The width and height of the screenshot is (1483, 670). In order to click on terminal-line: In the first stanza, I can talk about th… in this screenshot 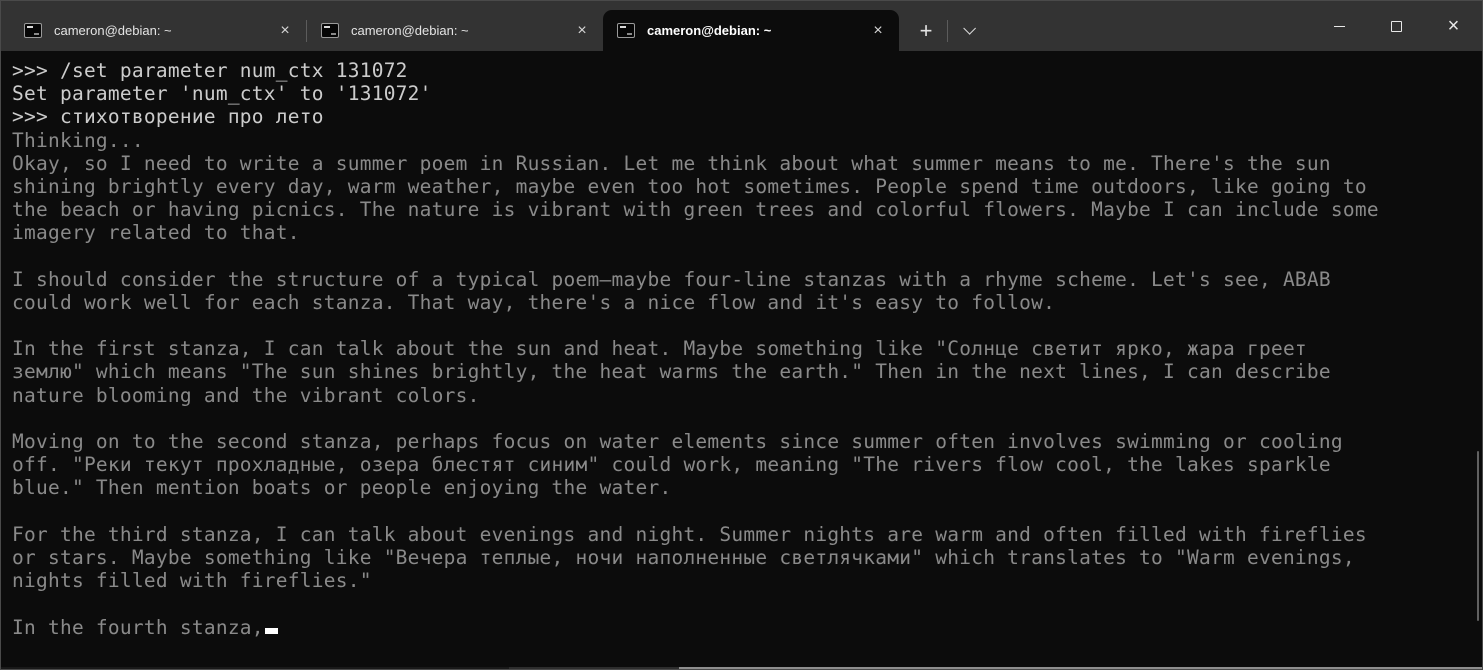, I will do `click(659, 349)`.